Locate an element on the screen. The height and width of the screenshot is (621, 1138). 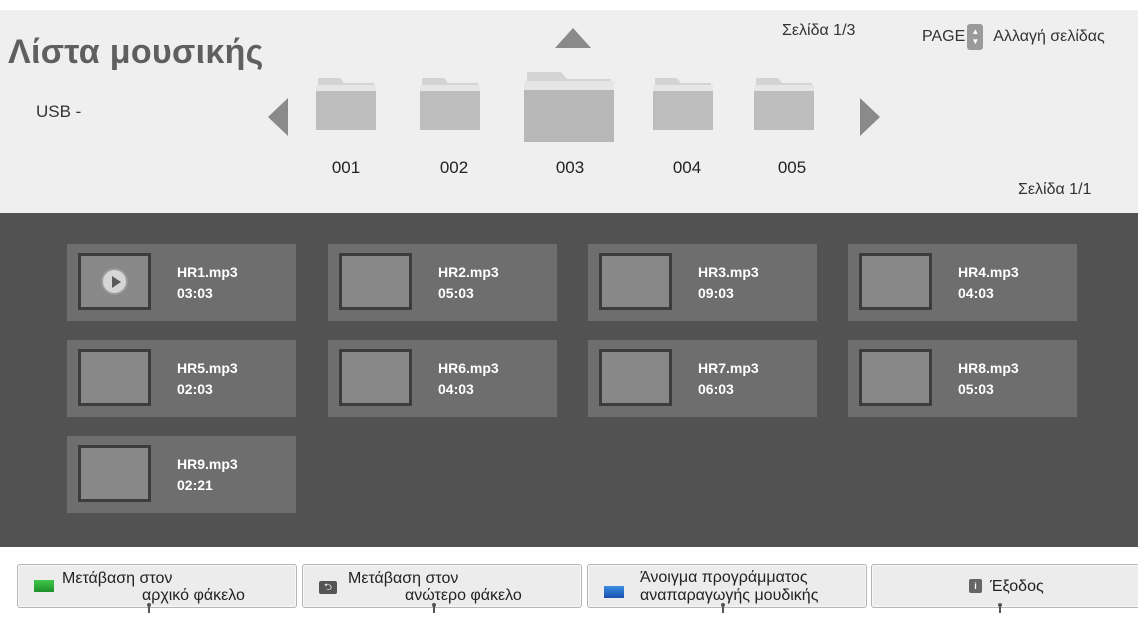
folder-label: 002 is located at coordinates (454, 167).